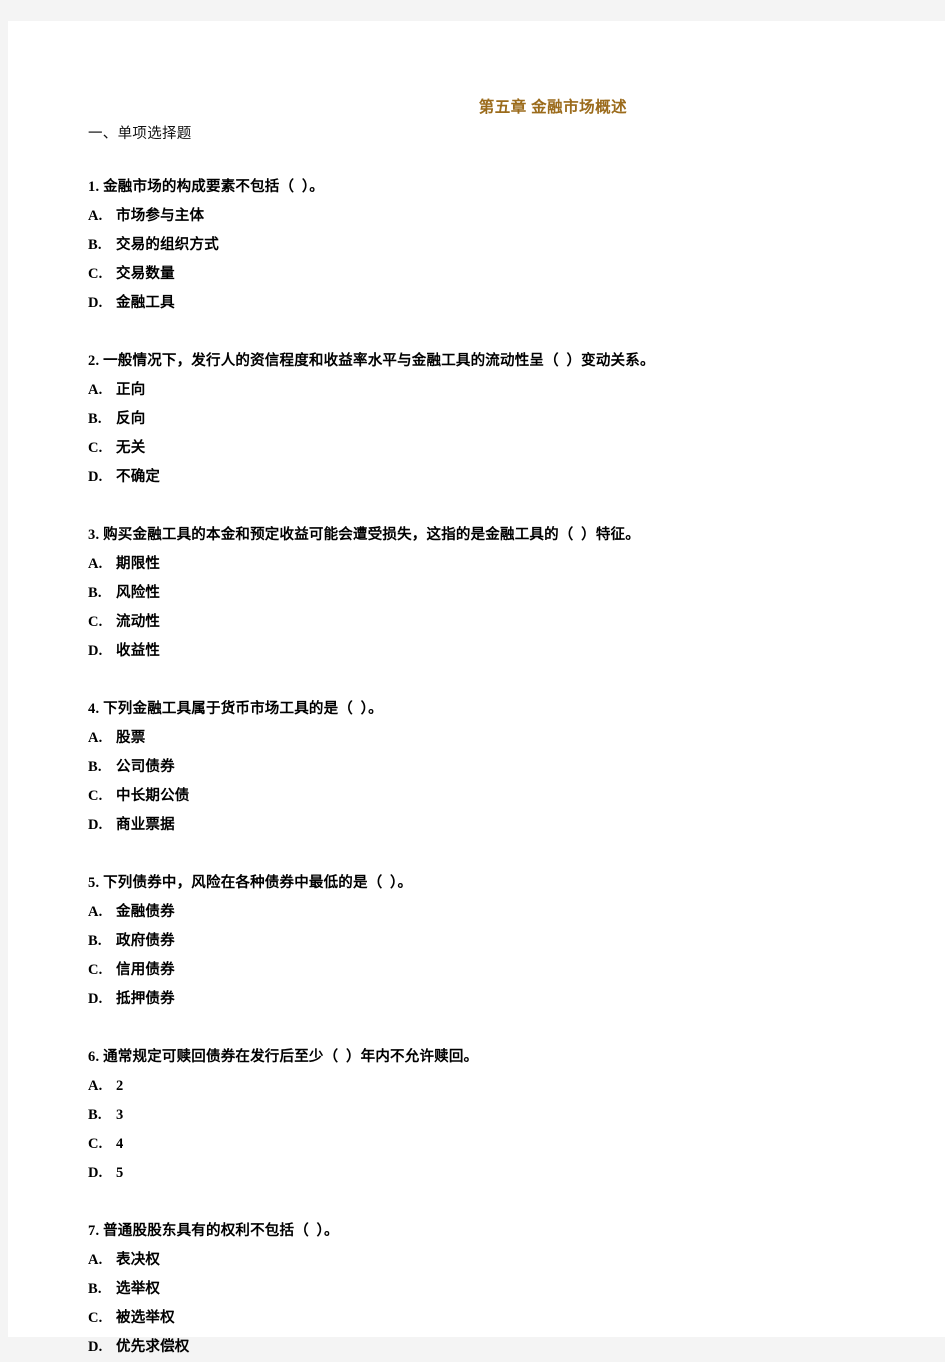 The image size is (945, 1362). I want to click on option-text: 3, so click(120, 1115).